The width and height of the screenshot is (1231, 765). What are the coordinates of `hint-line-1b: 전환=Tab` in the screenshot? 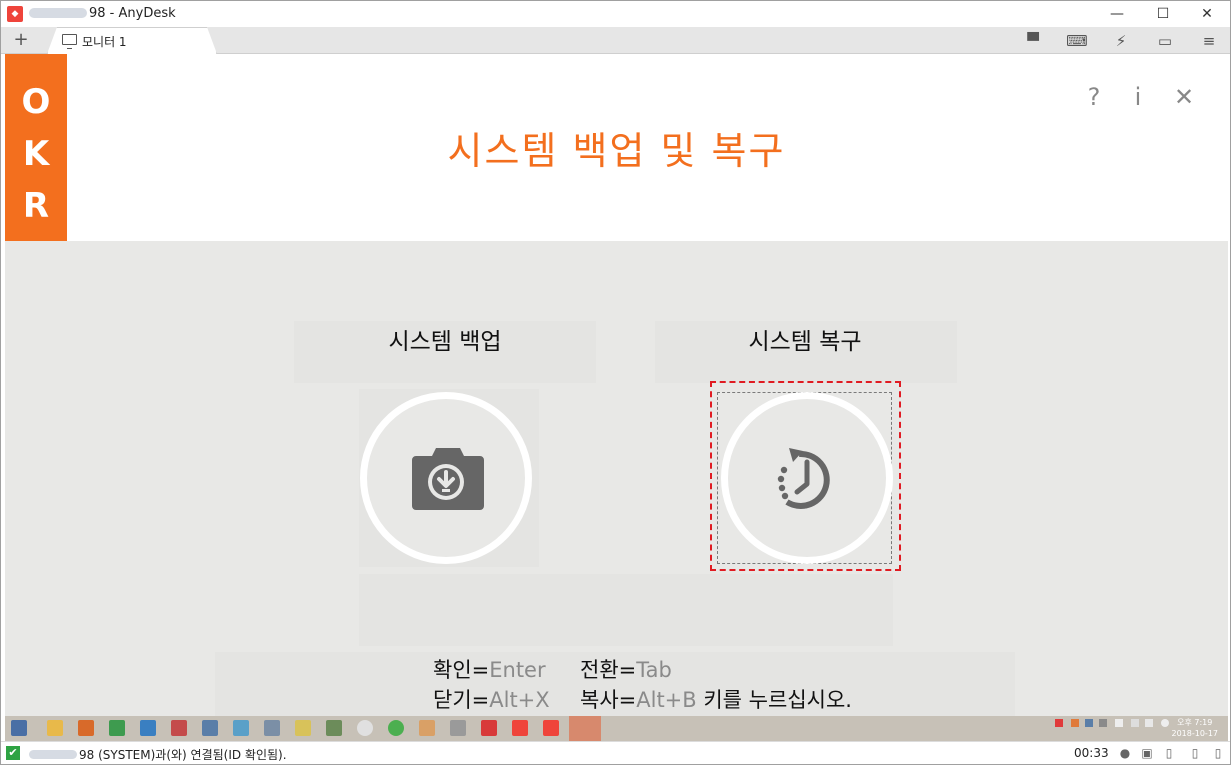 It's located at (626, 670).